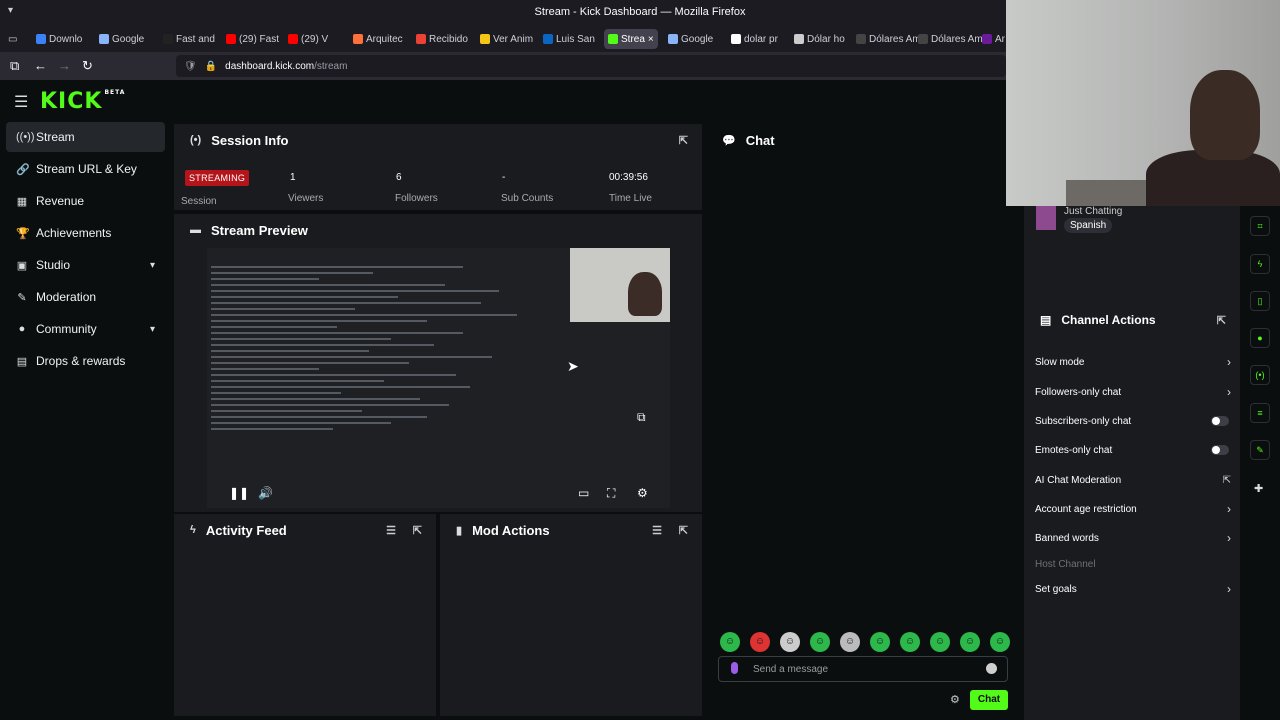 Image resolution: width=1280 pixels, height=720 pixels. I want to click on channel-action-label: AI Chat Moderation, so click(1078, 480).